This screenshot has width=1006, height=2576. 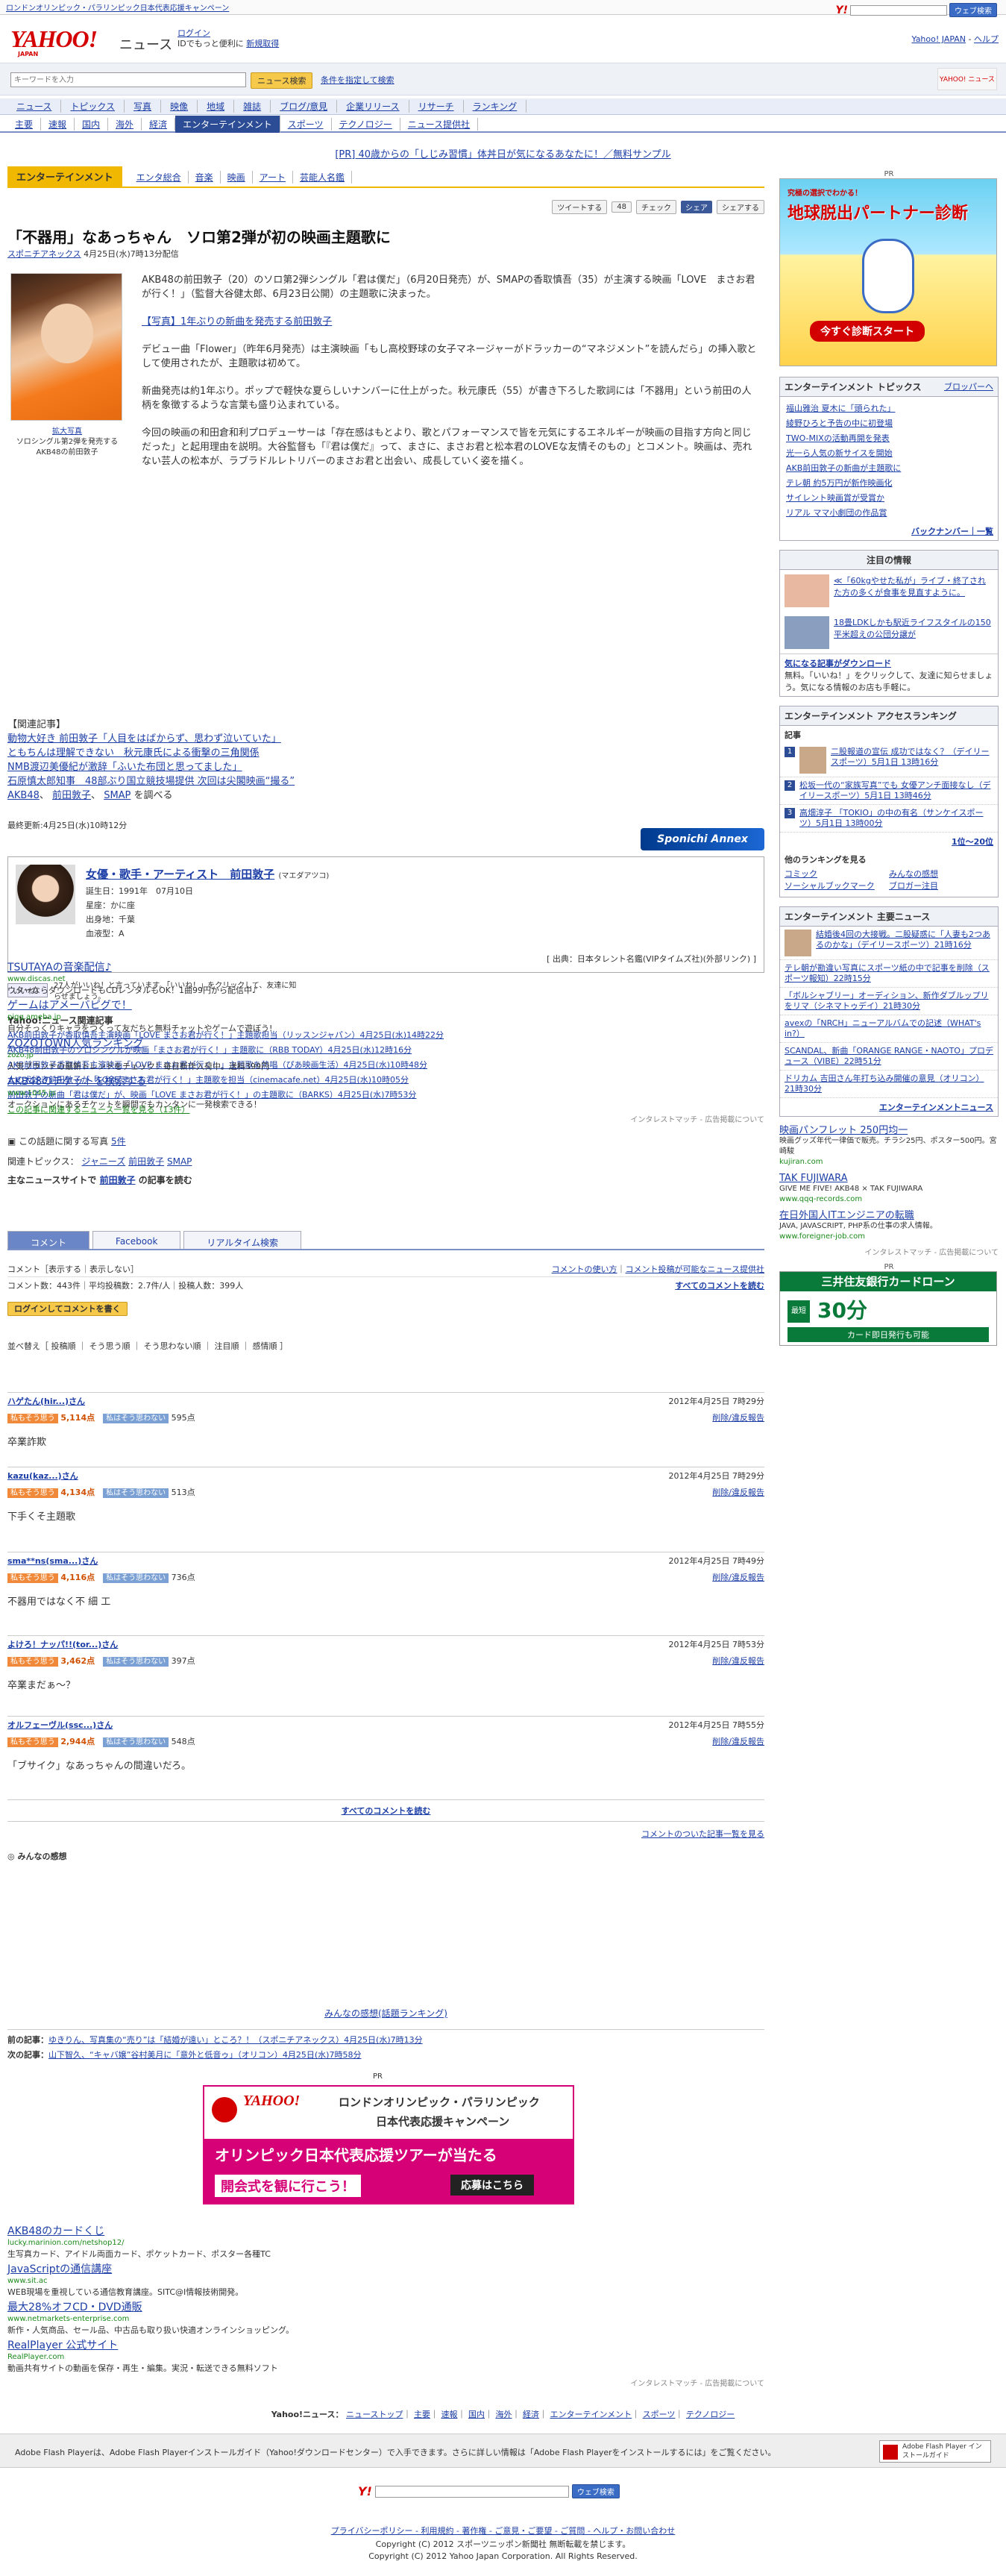 What do you see at coordinates (62, 1644) in the screenshot?
I see `comment-user: よけろ！ナッパ!!(tor...)さん` at bounding box center [62, 1644].